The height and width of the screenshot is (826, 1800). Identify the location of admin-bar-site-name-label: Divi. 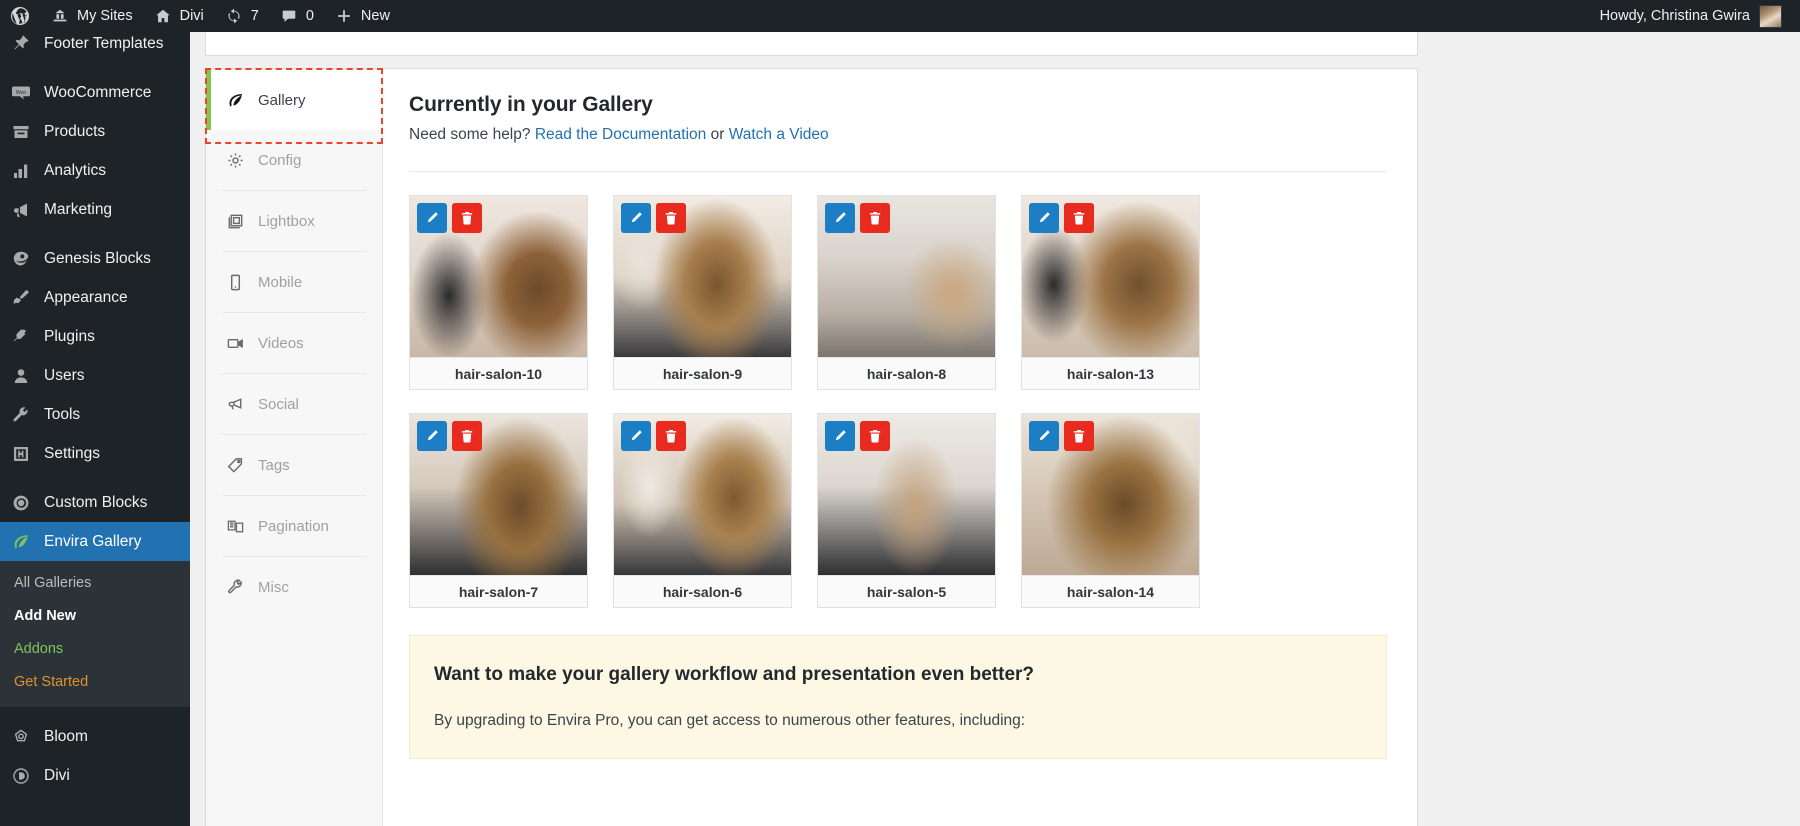
(191, 16).